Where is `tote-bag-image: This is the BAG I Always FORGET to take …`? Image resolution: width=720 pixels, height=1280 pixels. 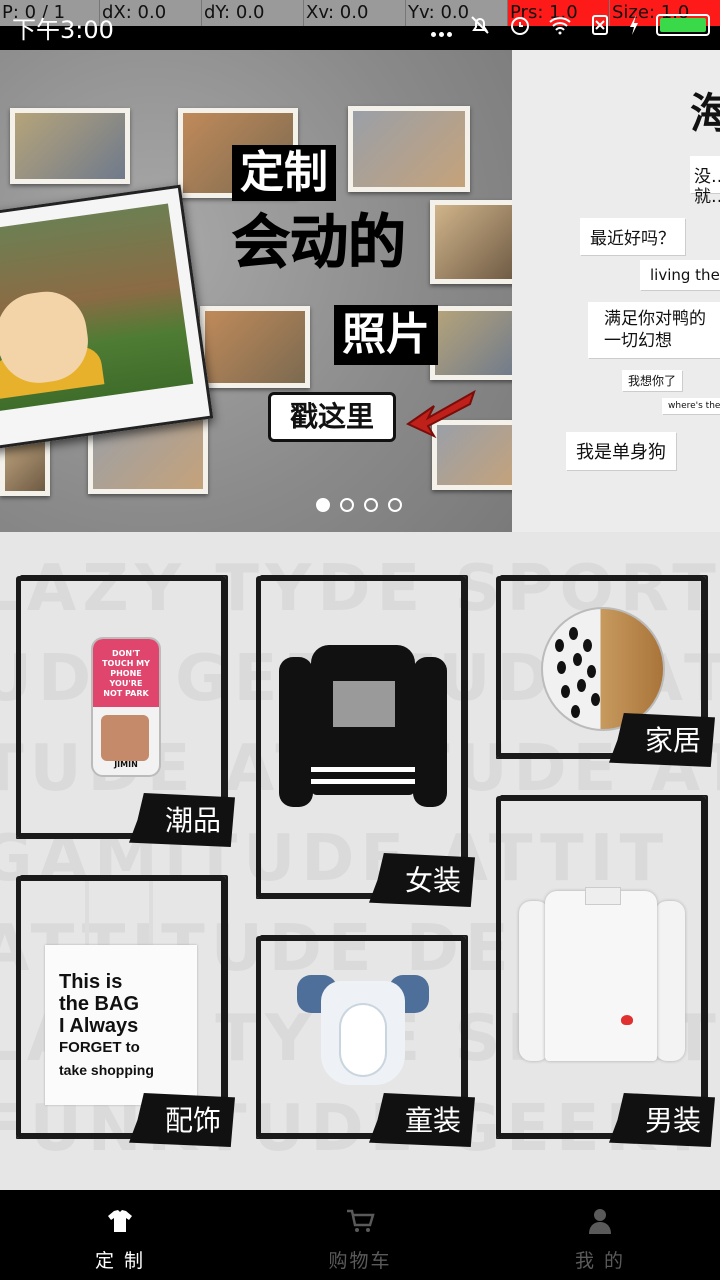 tote-bag-image: This is the BAG I Always FORGET to take … is located at coordinates (125, 996).